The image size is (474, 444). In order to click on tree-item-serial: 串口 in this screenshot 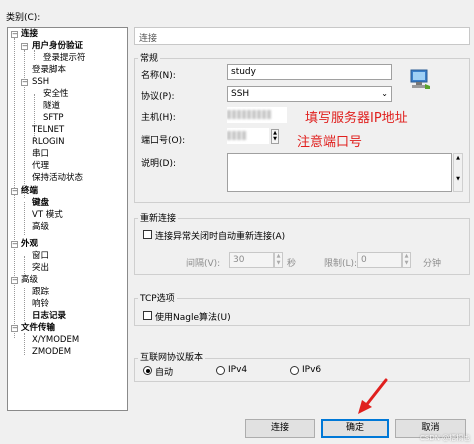, I will do `click(40, 154)`.